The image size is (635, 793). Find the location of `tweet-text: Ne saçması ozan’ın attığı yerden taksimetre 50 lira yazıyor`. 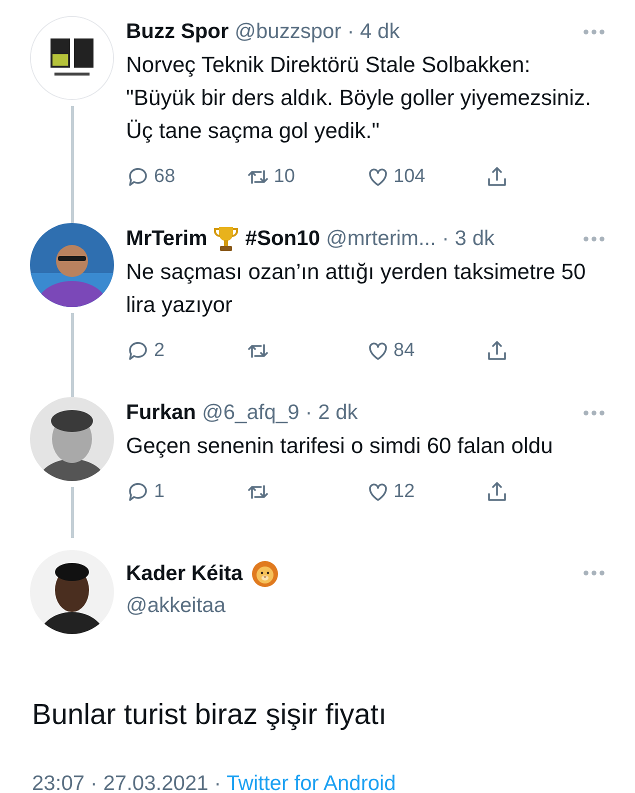

tweet-text: Ne saçması ozan’ın attığı yerden taksimetre 50 lira yazıyor is located at coordinates (356, 288).